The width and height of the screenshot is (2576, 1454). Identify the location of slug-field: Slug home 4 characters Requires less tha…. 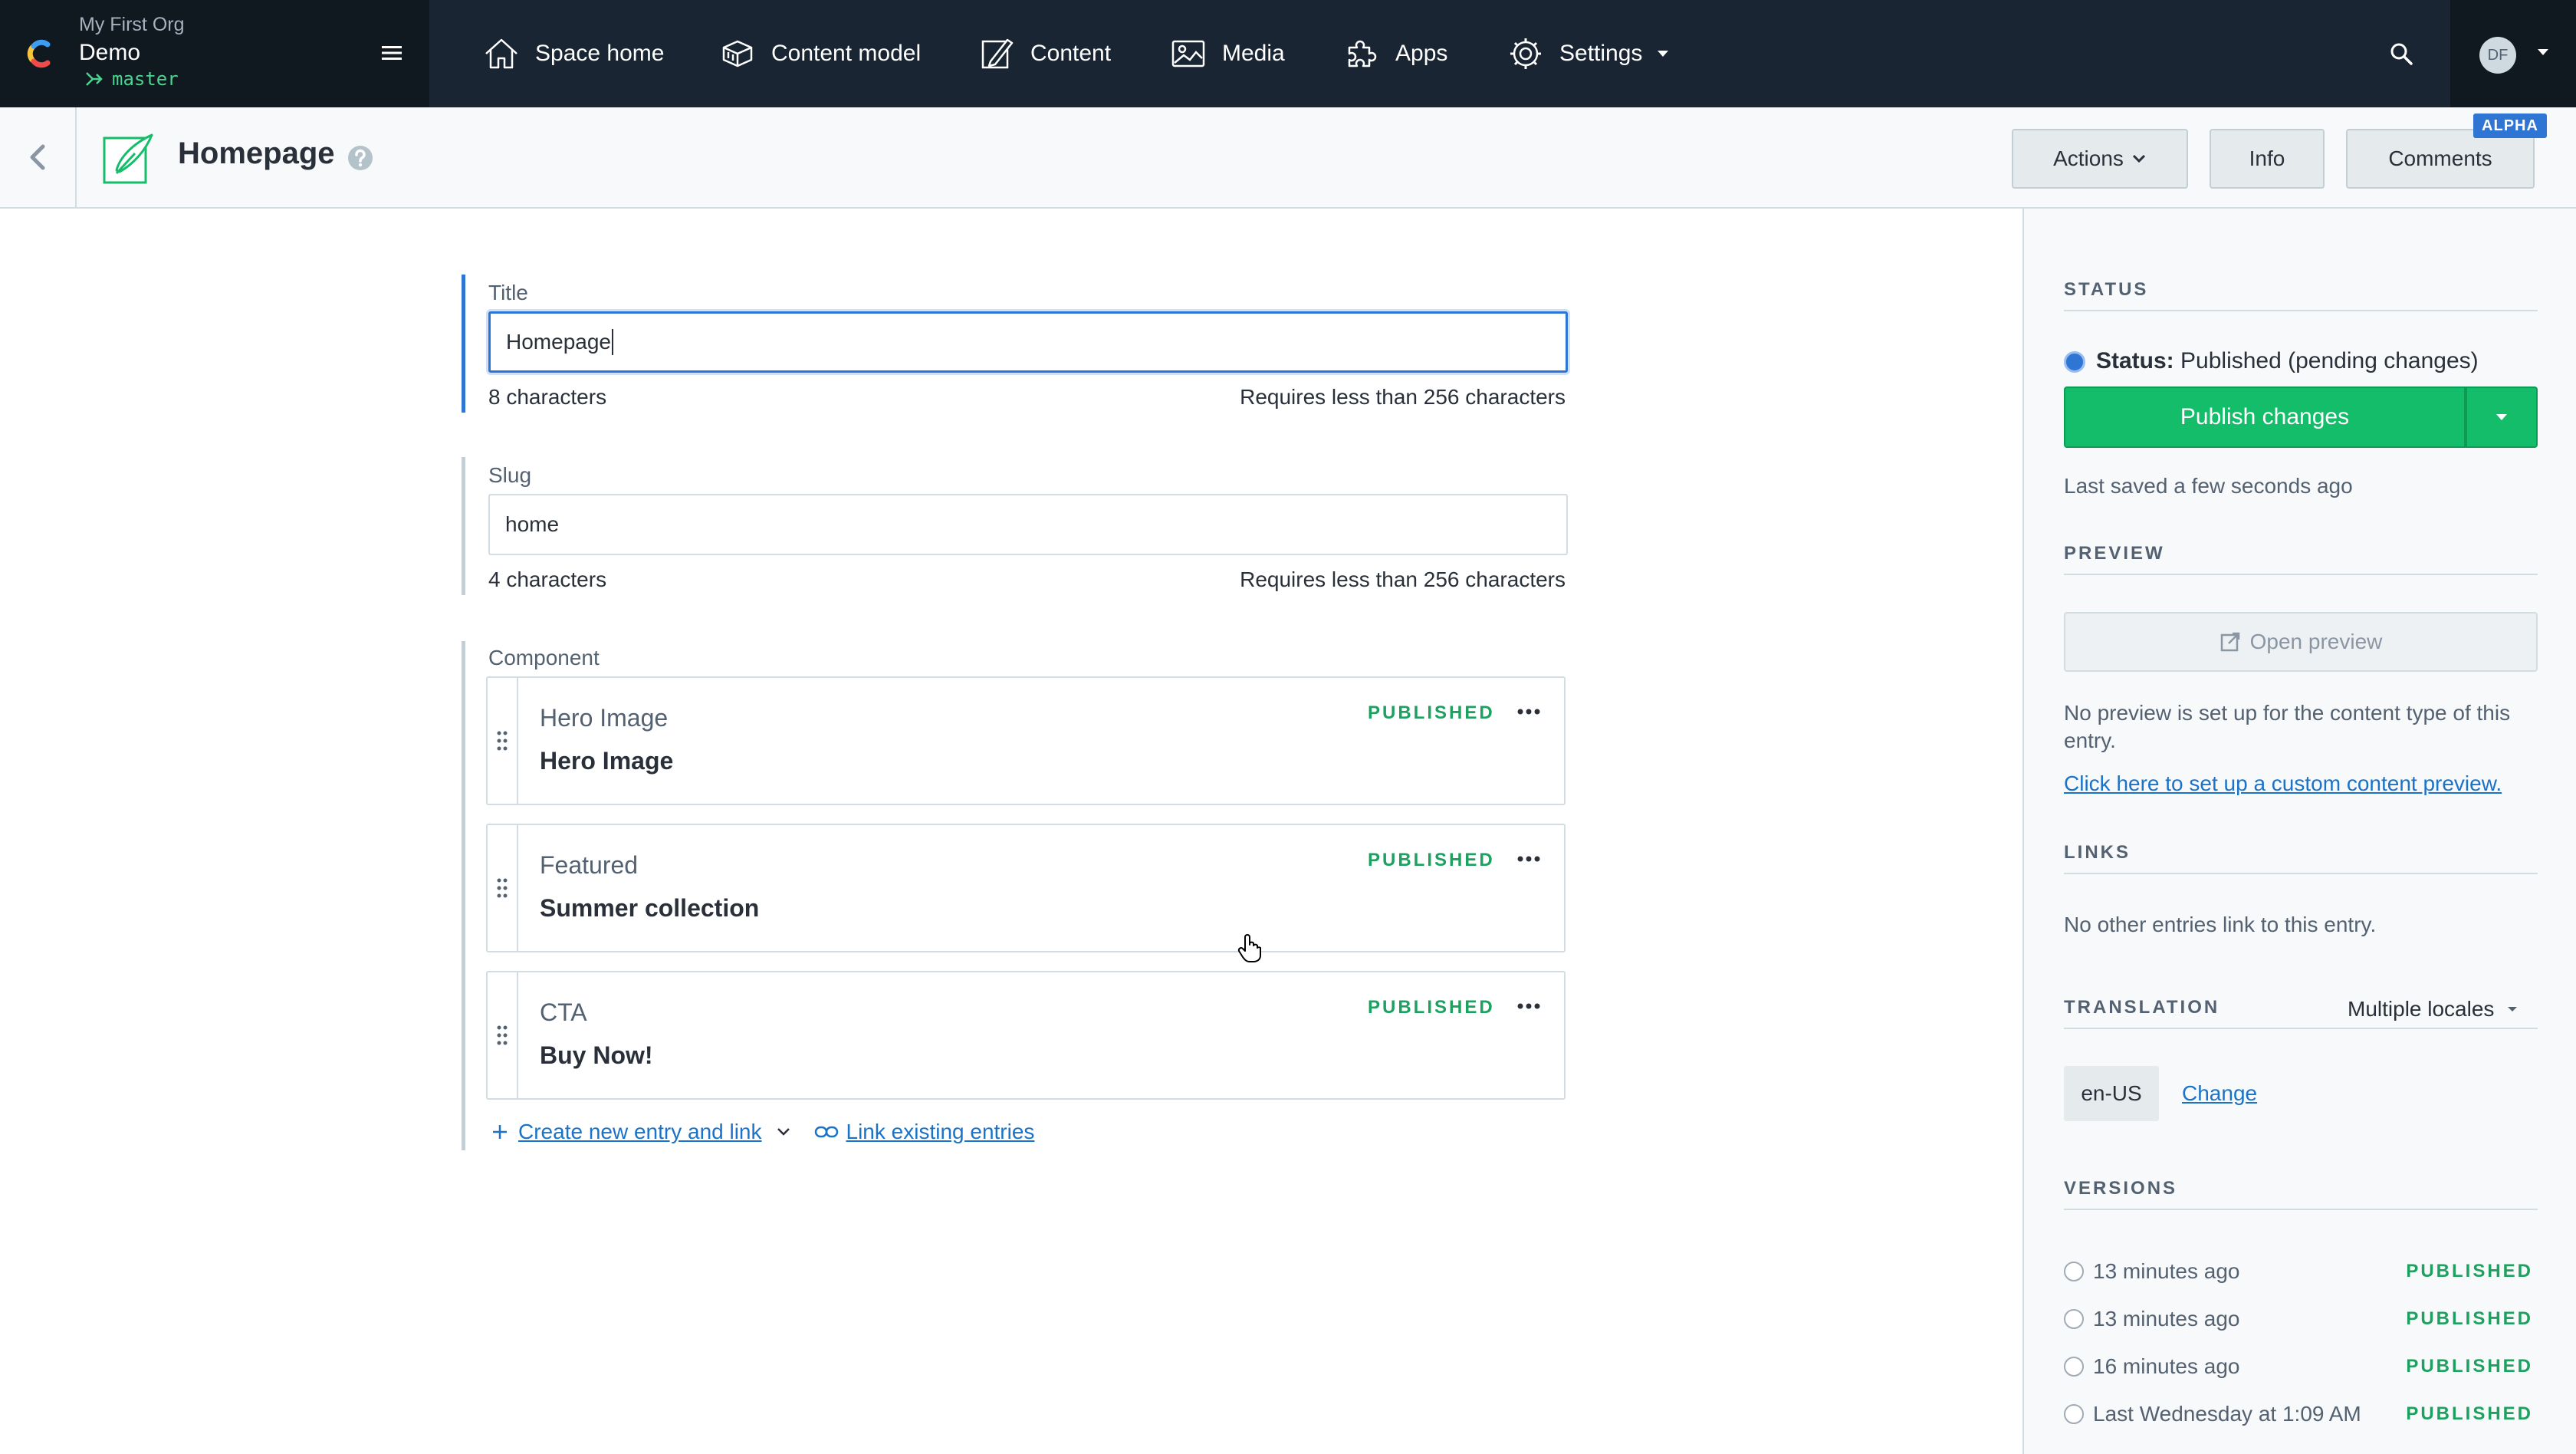
(1015, 526).